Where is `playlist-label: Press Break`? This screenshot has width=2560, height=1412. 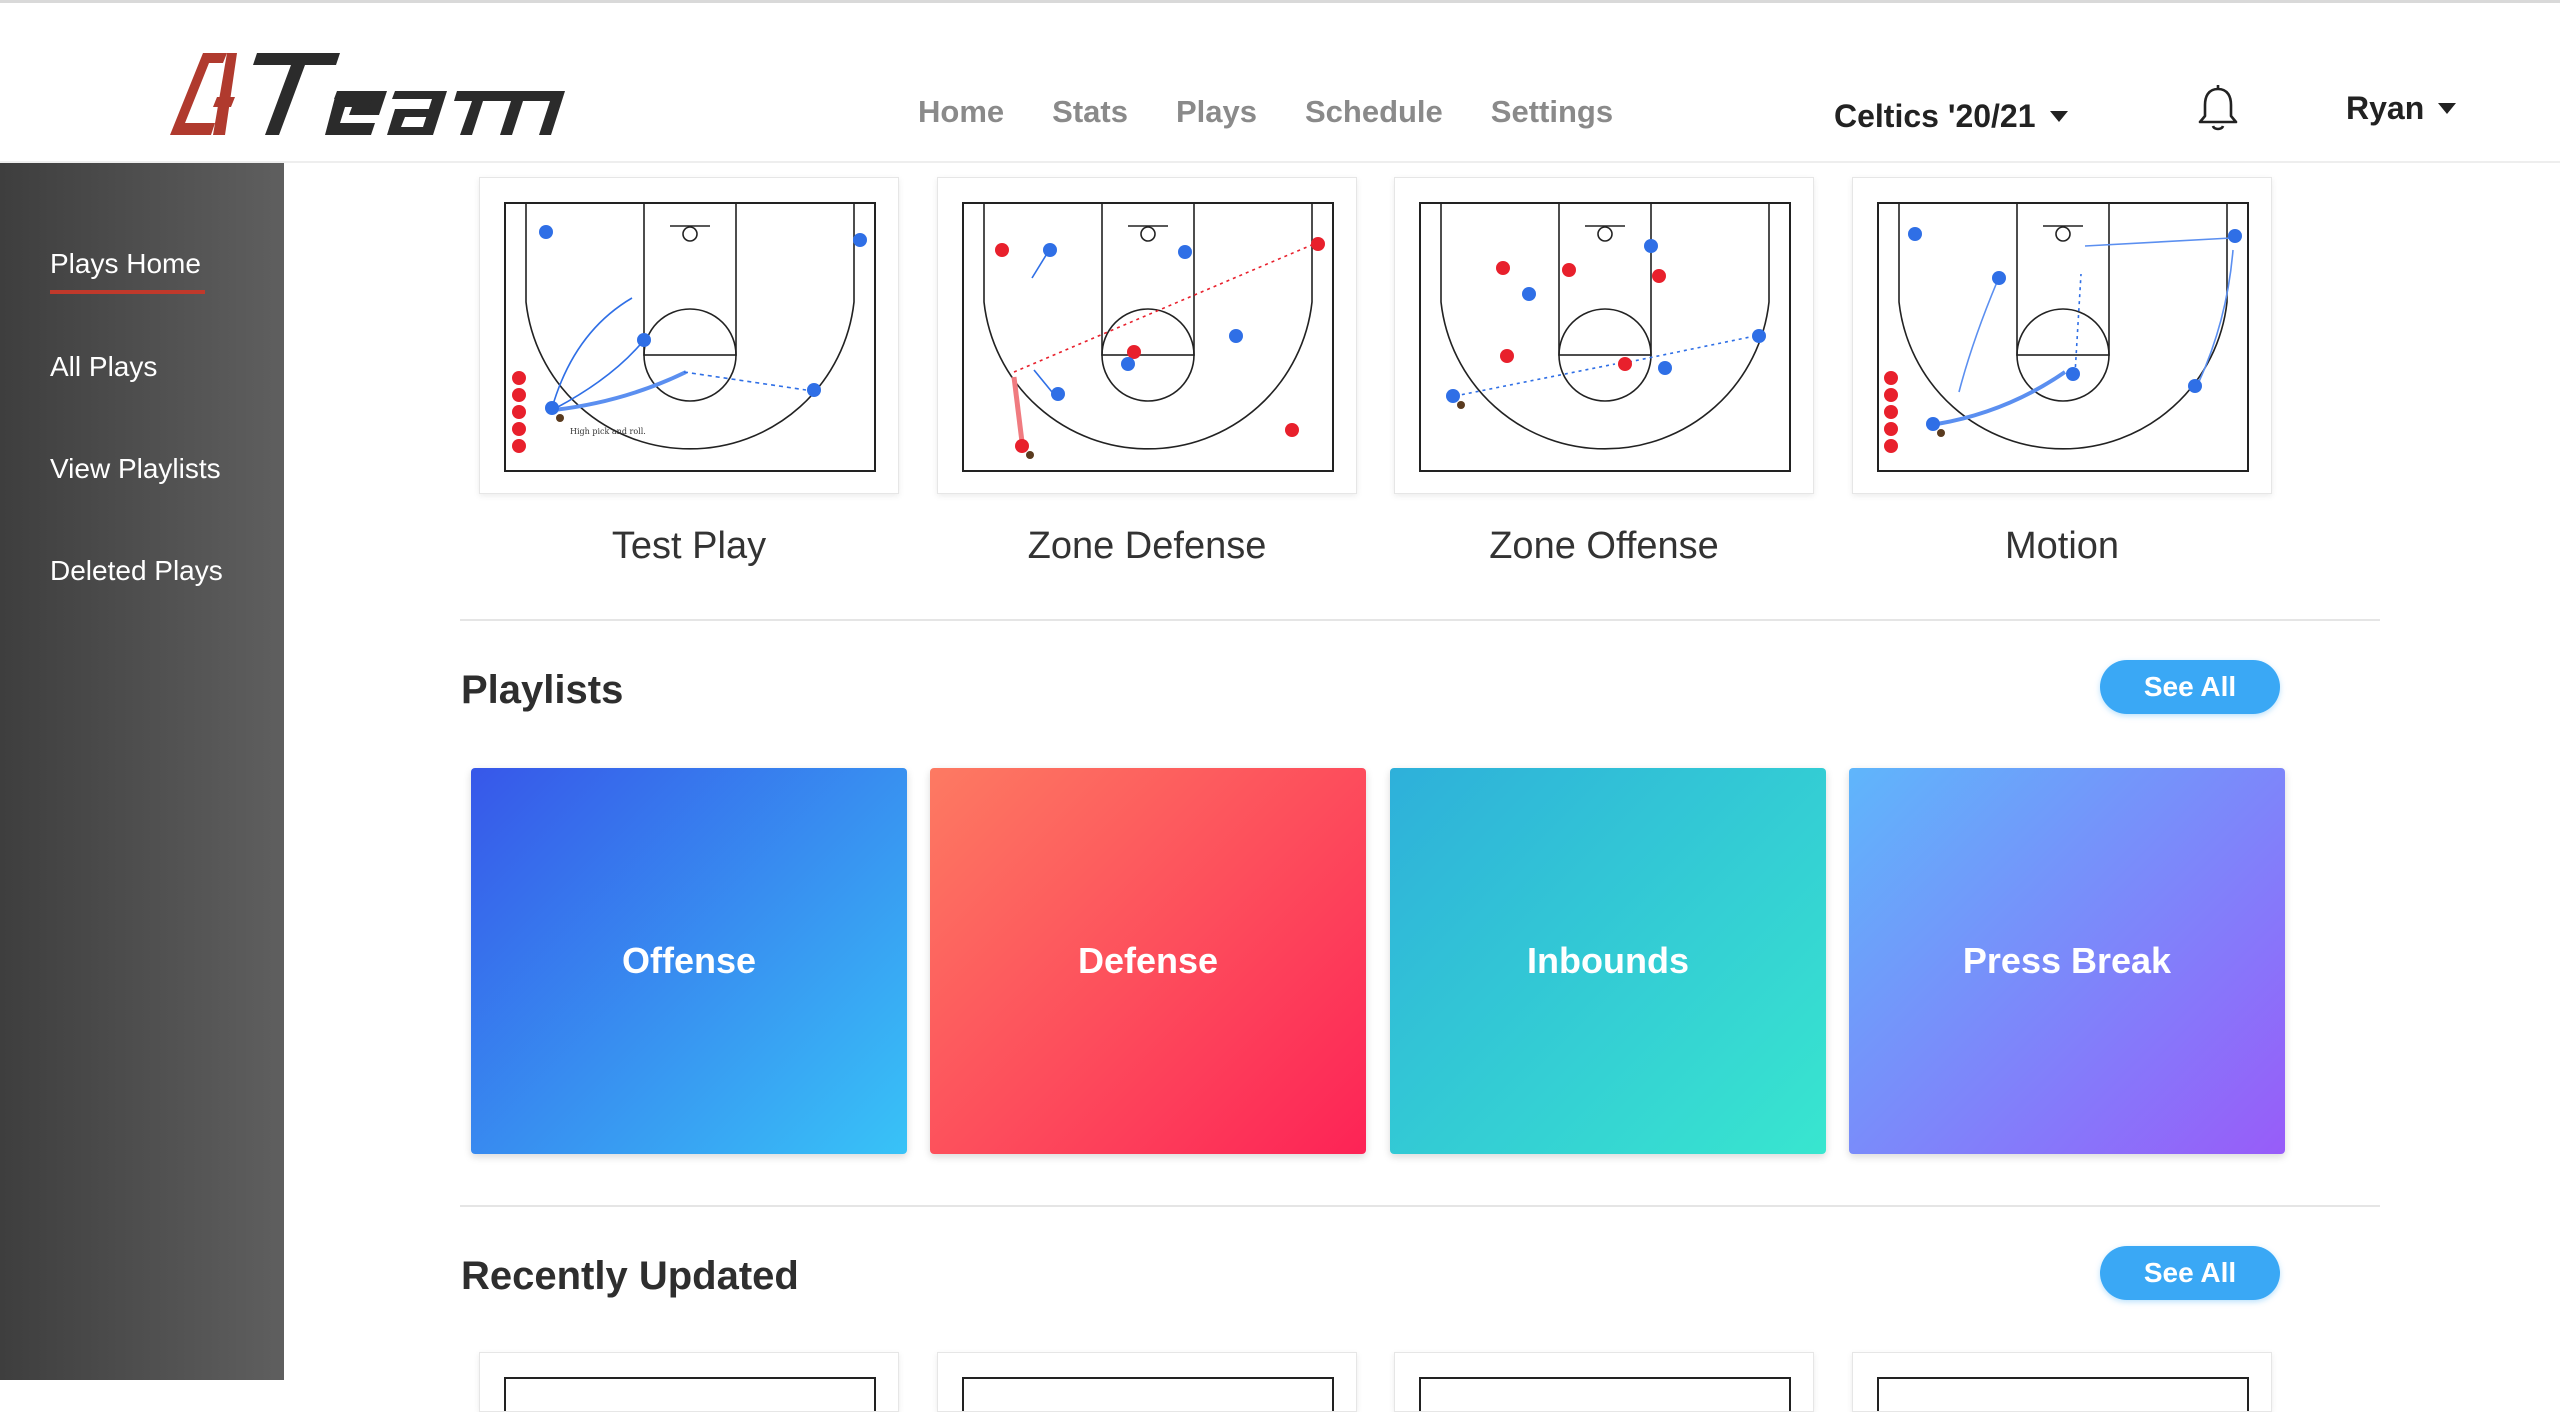
playlist-label: Press Break is located at coordinates (2067, 960).